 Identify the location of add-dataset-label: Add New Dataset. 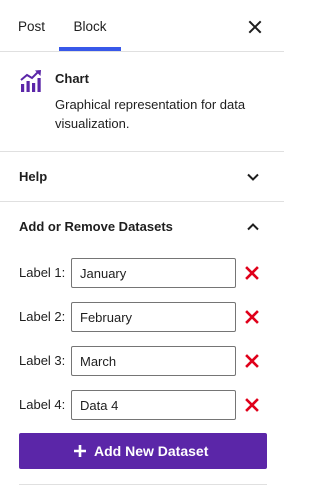
(151, 451).